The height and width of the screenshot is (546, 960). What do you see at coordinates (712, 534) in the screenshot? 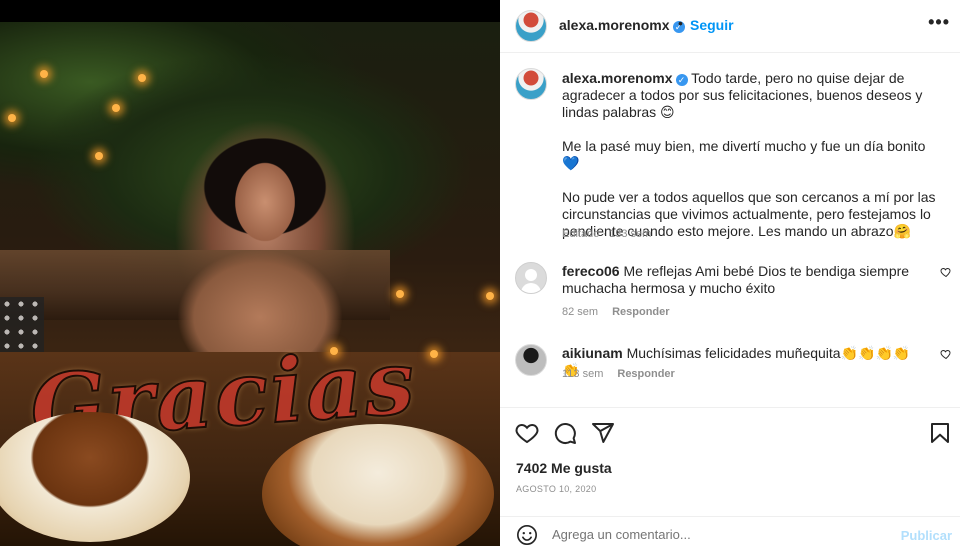
I see `comment-input` at bounding box center [712, 534].